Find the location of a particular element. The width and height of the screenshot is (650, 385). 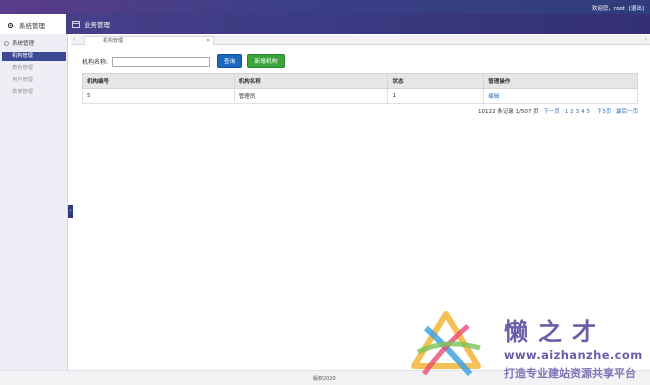

column-header: 管理操作 is located at coordinates (560, 81).